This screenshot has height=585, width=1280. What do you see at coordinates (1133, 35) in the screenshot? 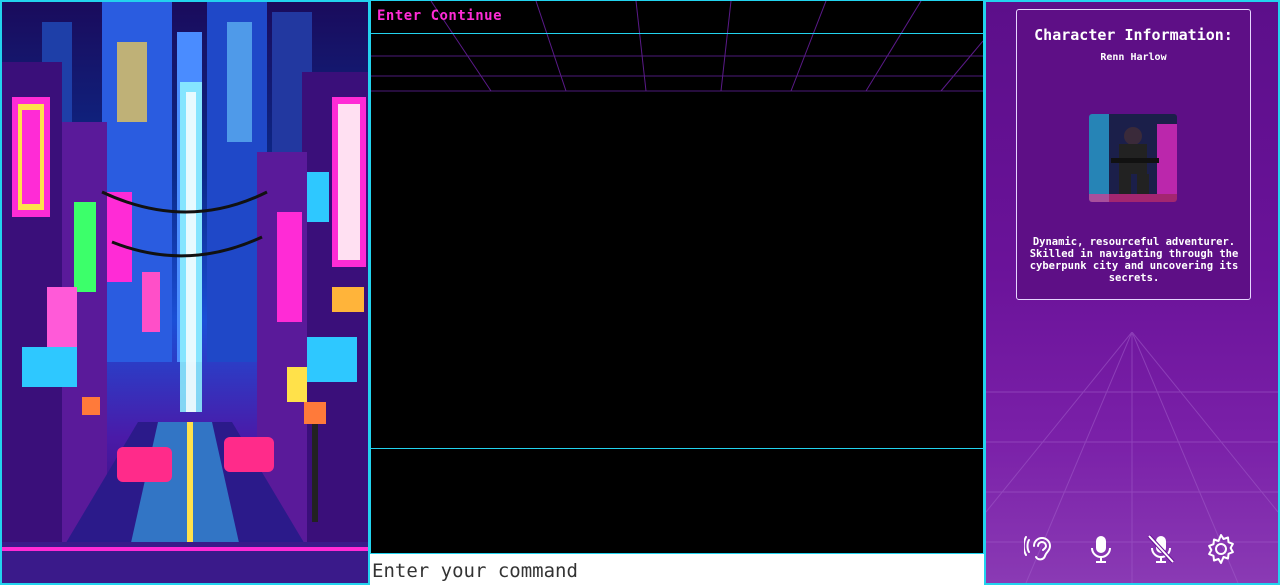
I see `character-heading: Character Information:` at bounding box center [1133, 35].